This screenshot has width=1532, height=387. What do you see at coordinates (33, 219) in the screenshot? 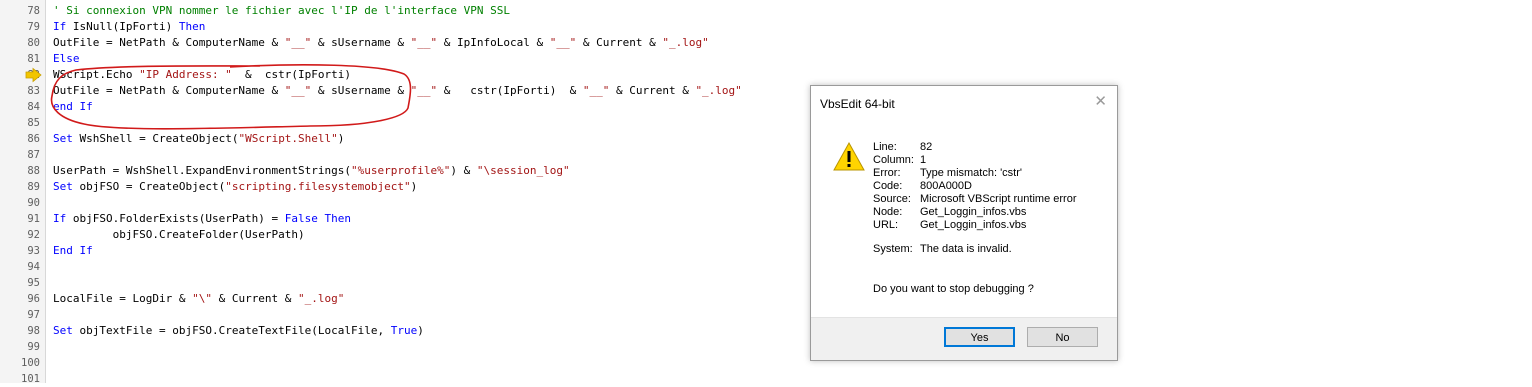
I see `line-number: 91` at bounding box center [33, 219].